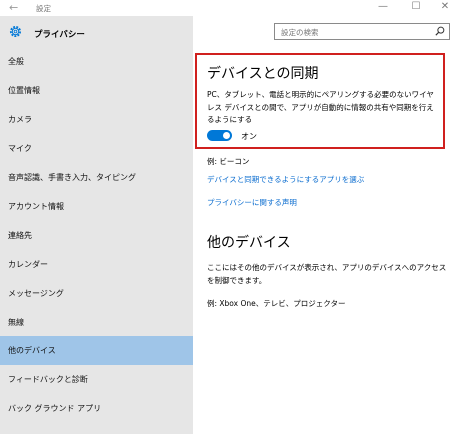  What do you see at coordinates (249, 136) in the screenshot?
I see `sync-toggle-label: オン` at bounding box center [249, 136].